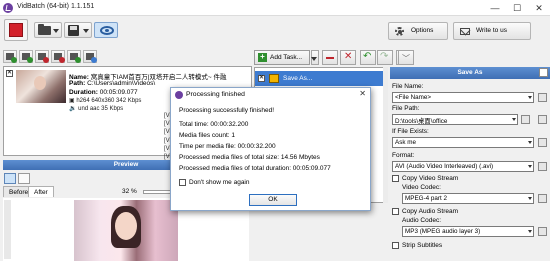  I want to click on chevron-down-icon: ﹀, so click(406, 58).